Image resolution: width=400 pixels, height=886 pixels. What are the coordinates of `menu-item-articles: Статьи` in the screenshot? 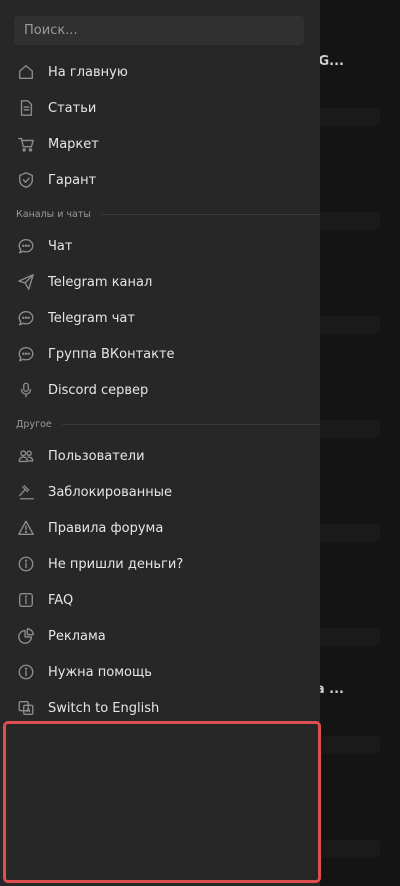 It's located at (160, 108).